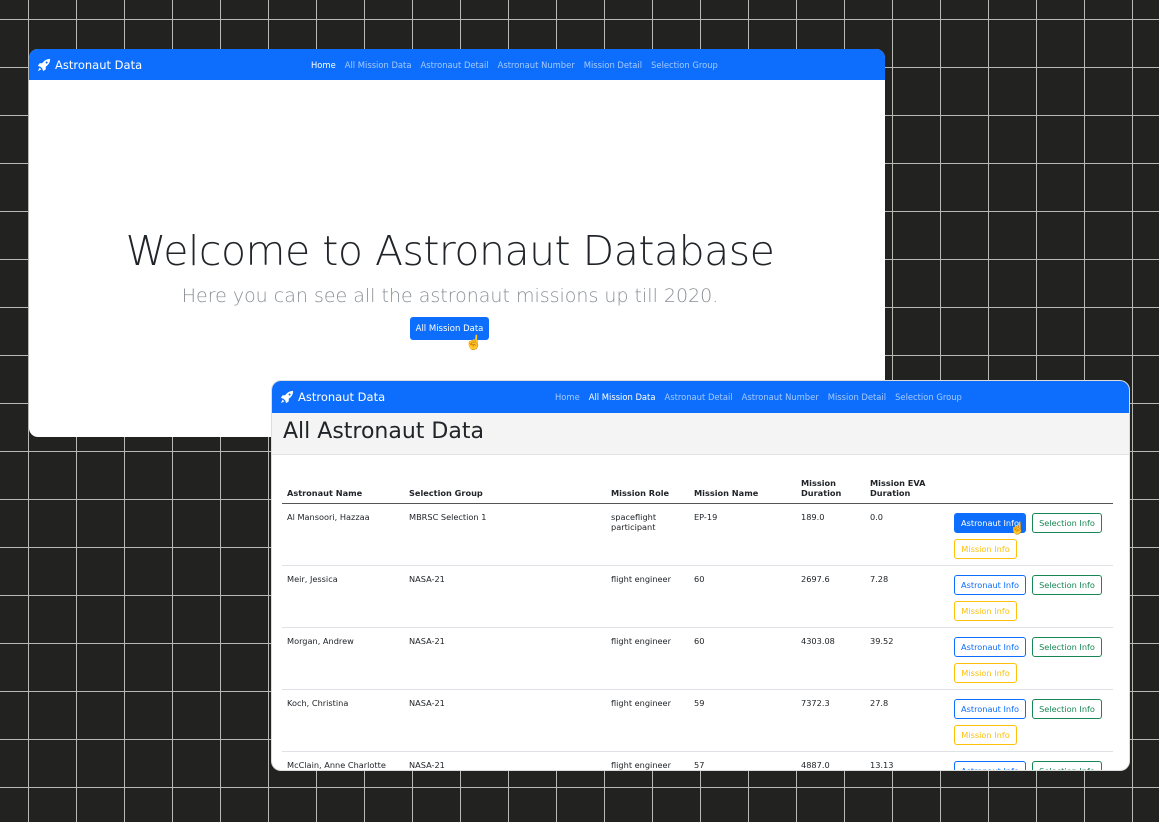  Describe the element at coordinates (742, 720) in the screenshot. I see `cell-mission: 59` at that location.